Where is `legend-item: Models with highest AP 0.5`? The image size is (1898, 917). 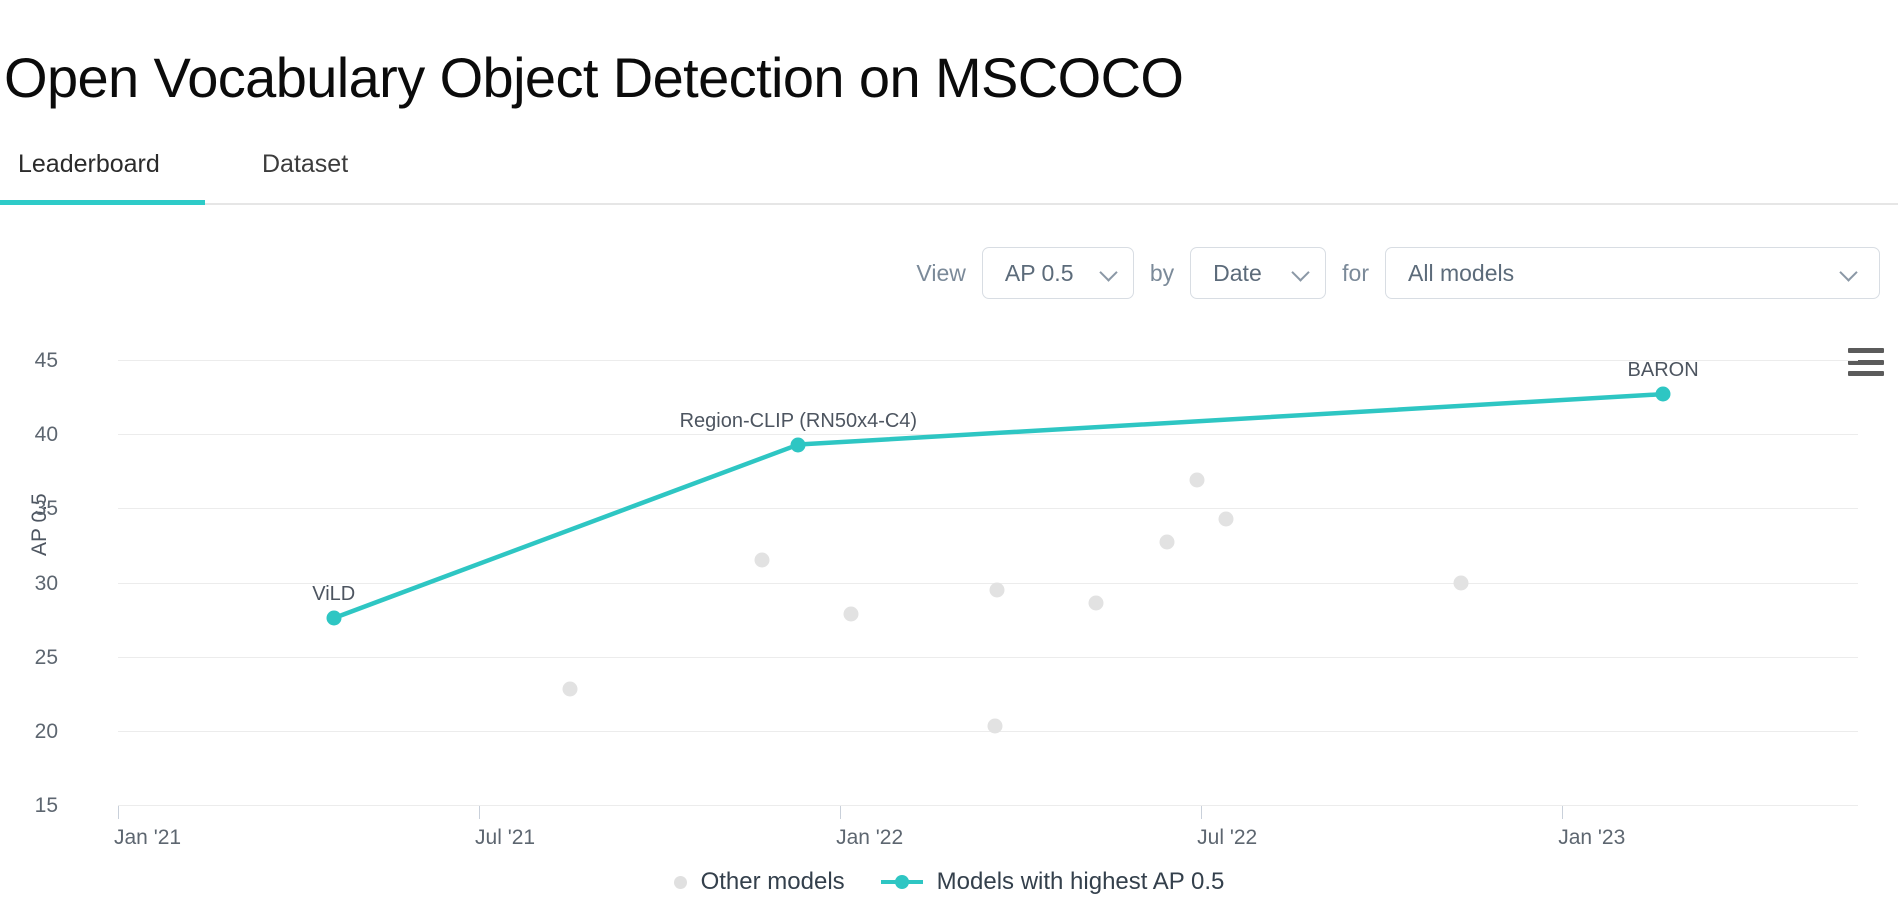
legend-item: Models with highest AP 0.5 is located at coordinates (1052, 882).